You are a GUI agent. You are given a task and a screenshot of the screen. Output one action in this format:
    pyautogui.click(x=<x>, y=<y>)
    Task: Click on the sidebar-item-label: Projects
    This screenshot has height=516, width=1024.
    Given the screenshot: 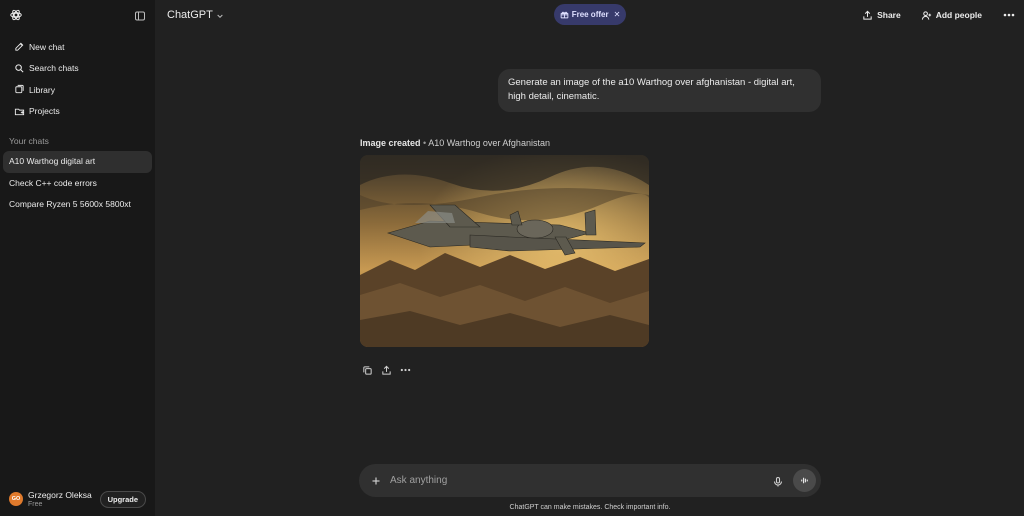 What is the action you would take?
    pyautogui.click(x=44, y=111)
    